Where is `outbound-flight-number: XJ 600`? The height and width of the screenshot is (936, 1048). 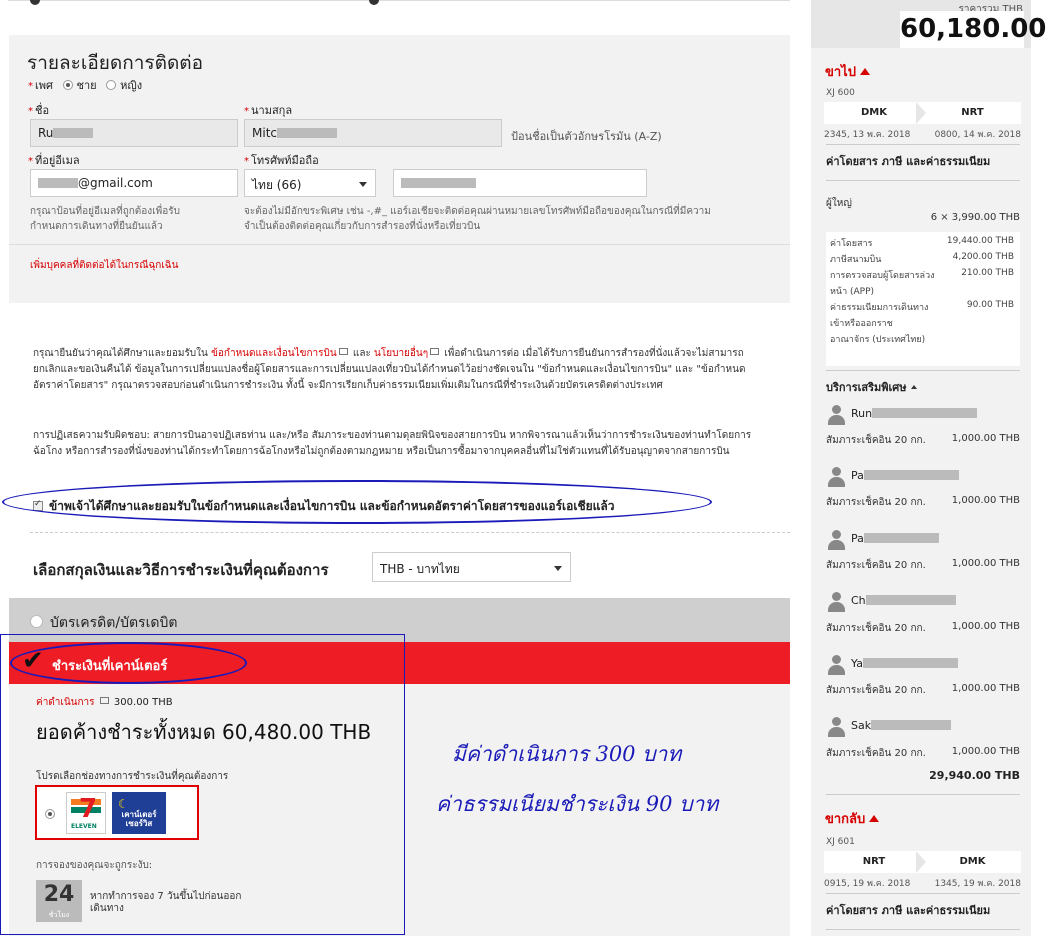
outbound-flight-number: XJ 600 is located at coordinates (840, 93).